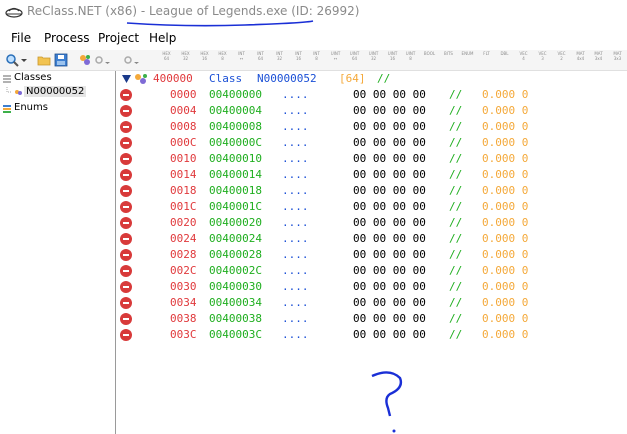 The width and height of the screenshot is (627, 434). Describe the element at coordinates (371, 175) in the screenshot. I see `node-row: 0014 00400014.... 00 00 00 00 // 0.000 0` at that location.